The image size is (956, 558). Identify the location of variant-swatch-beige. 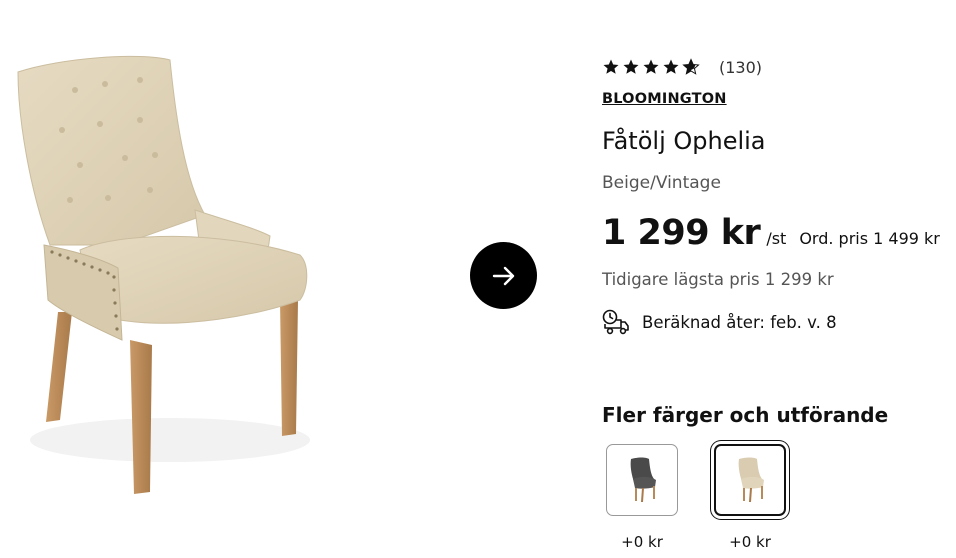
(750, 480).